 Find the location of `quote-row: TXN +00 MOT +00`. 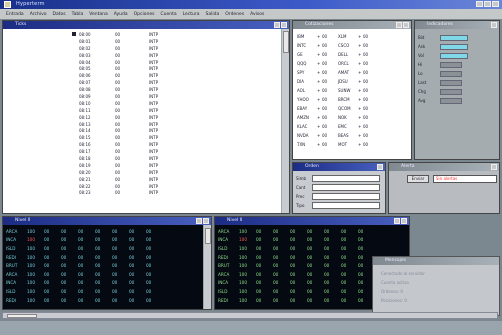

quote-row: TXN +00 MOT +00 is located at coordinates (337, 144).